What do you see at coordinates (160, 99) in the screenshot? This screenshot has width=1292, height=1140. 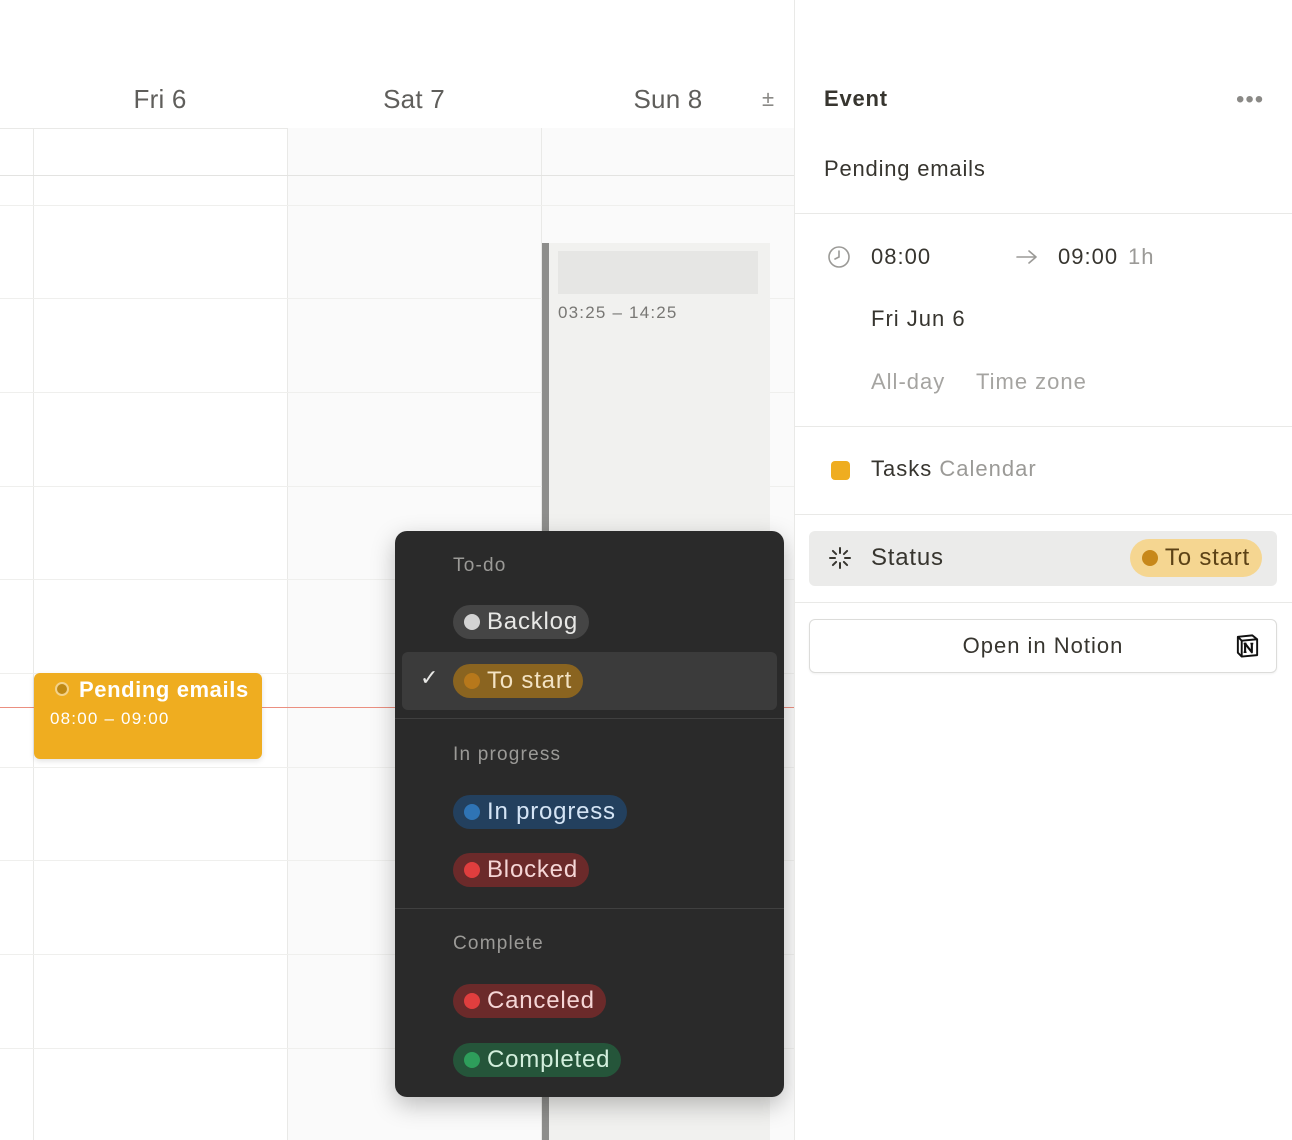 I see `day-header-fri: Fri 6` at bounding box center [160, 99].